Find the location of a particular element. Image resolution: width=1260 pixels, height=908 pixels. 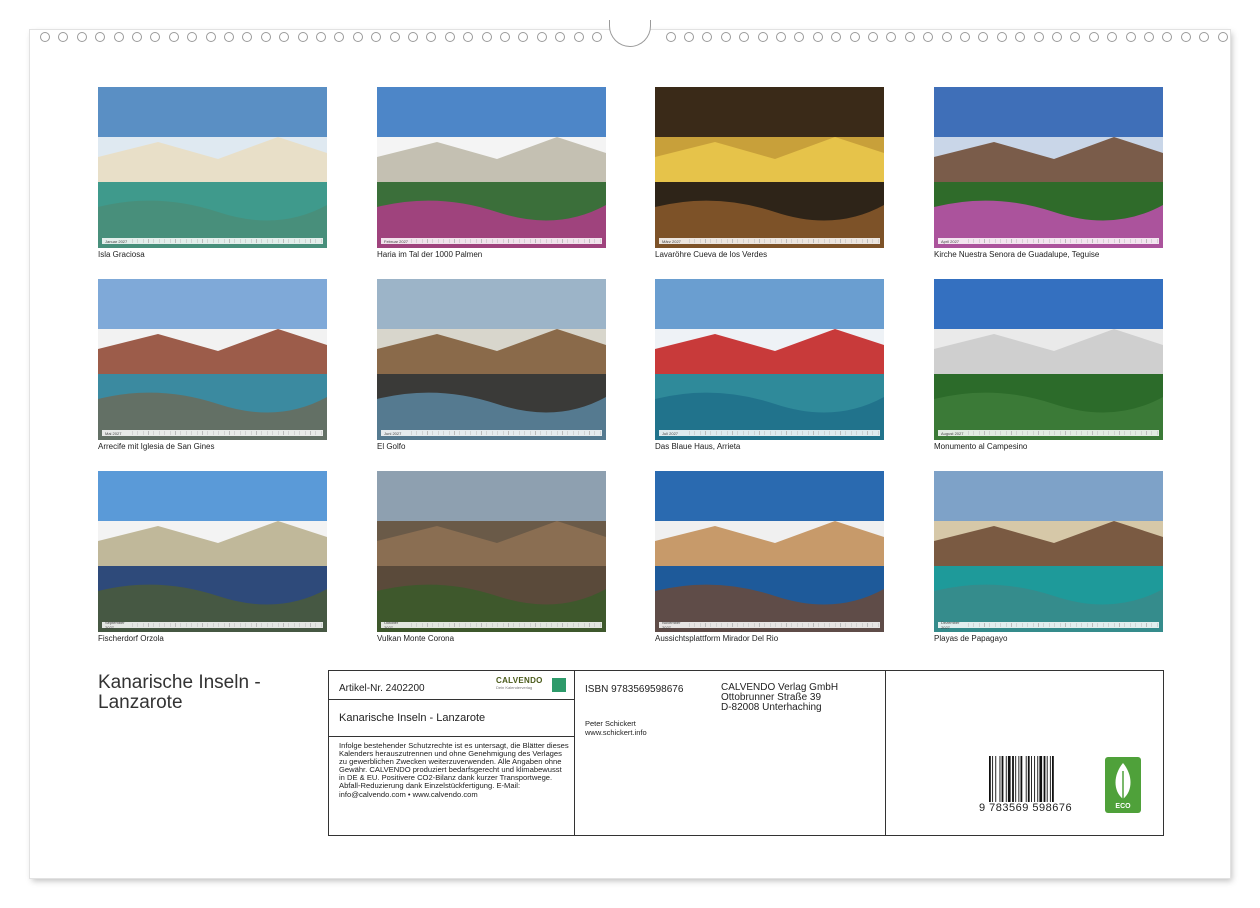

monument-photo-icon is located at coordinates (1048, 359).